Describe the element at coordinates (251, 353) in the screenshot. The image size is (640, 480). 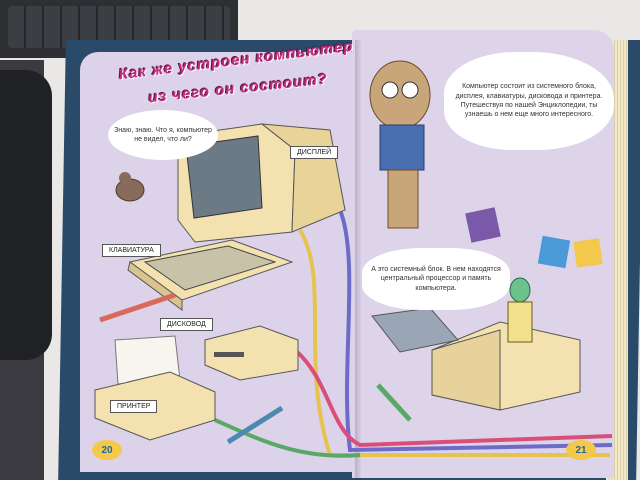
I see `disk-drive-drawing` at that location.